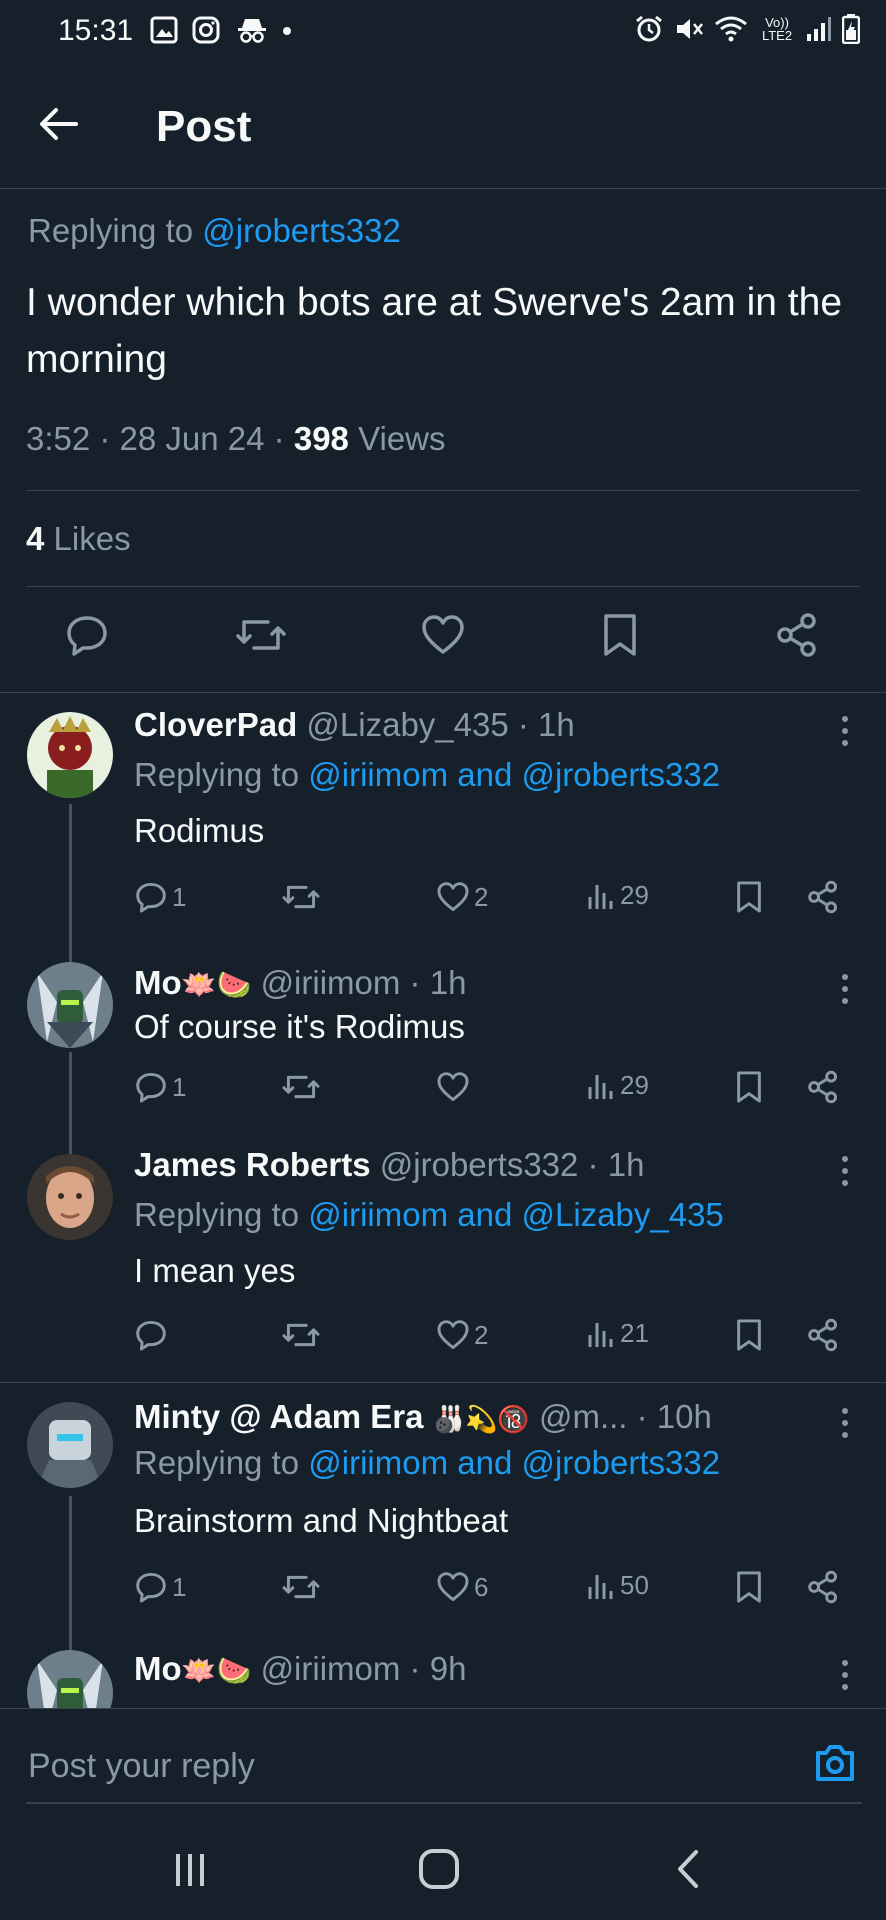  What do you see at coordinates (61, 126) in the screenshot?
I see `back-arrow-icon` at bounding box center [61, 126].